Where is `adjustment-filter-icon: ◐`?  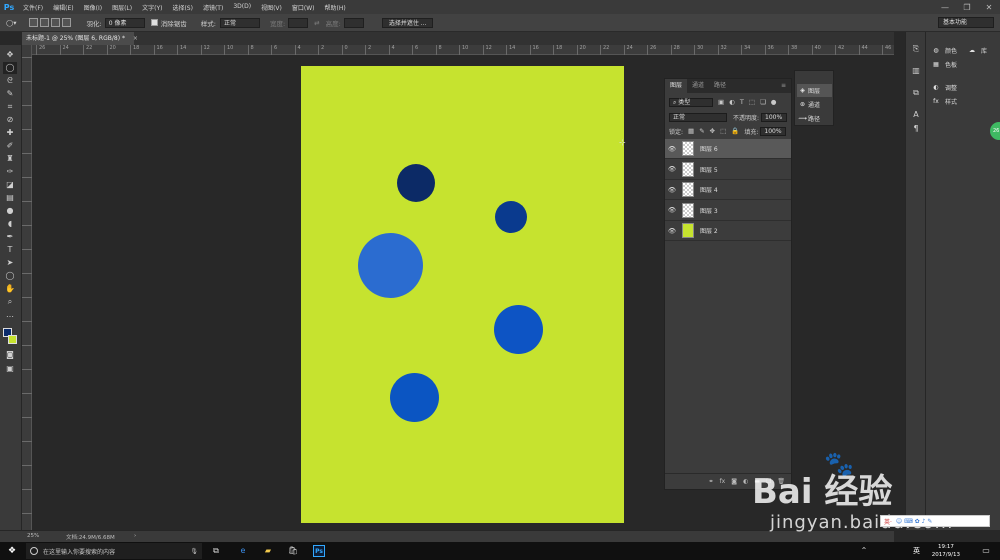
adjustment-filter-icon: ◐ is located at coordinates (732, 102).